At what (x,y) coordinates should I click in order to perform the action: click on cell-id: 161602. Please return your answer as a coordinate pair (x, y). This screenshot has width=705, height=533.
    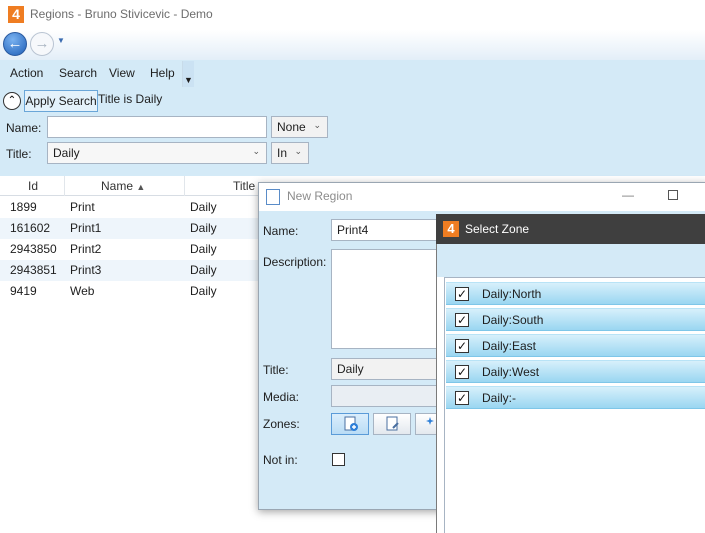
    Looking at the image, I should click on (30, 228).